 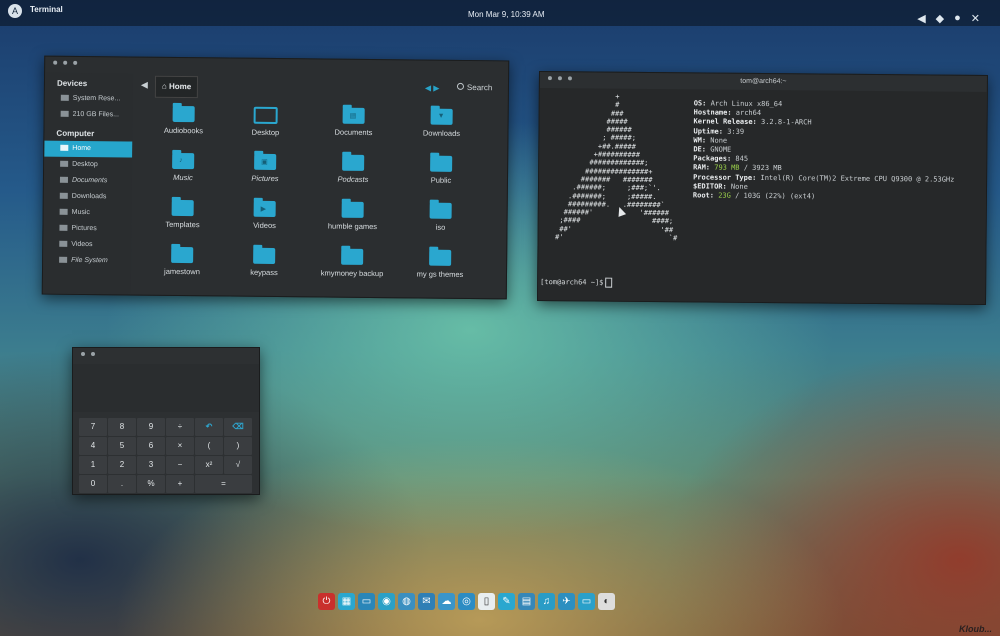 What do you see at coordinates (353, 179) in the screenshot?
I see `file-label: Podcasts` at bounding box center [353, 179].